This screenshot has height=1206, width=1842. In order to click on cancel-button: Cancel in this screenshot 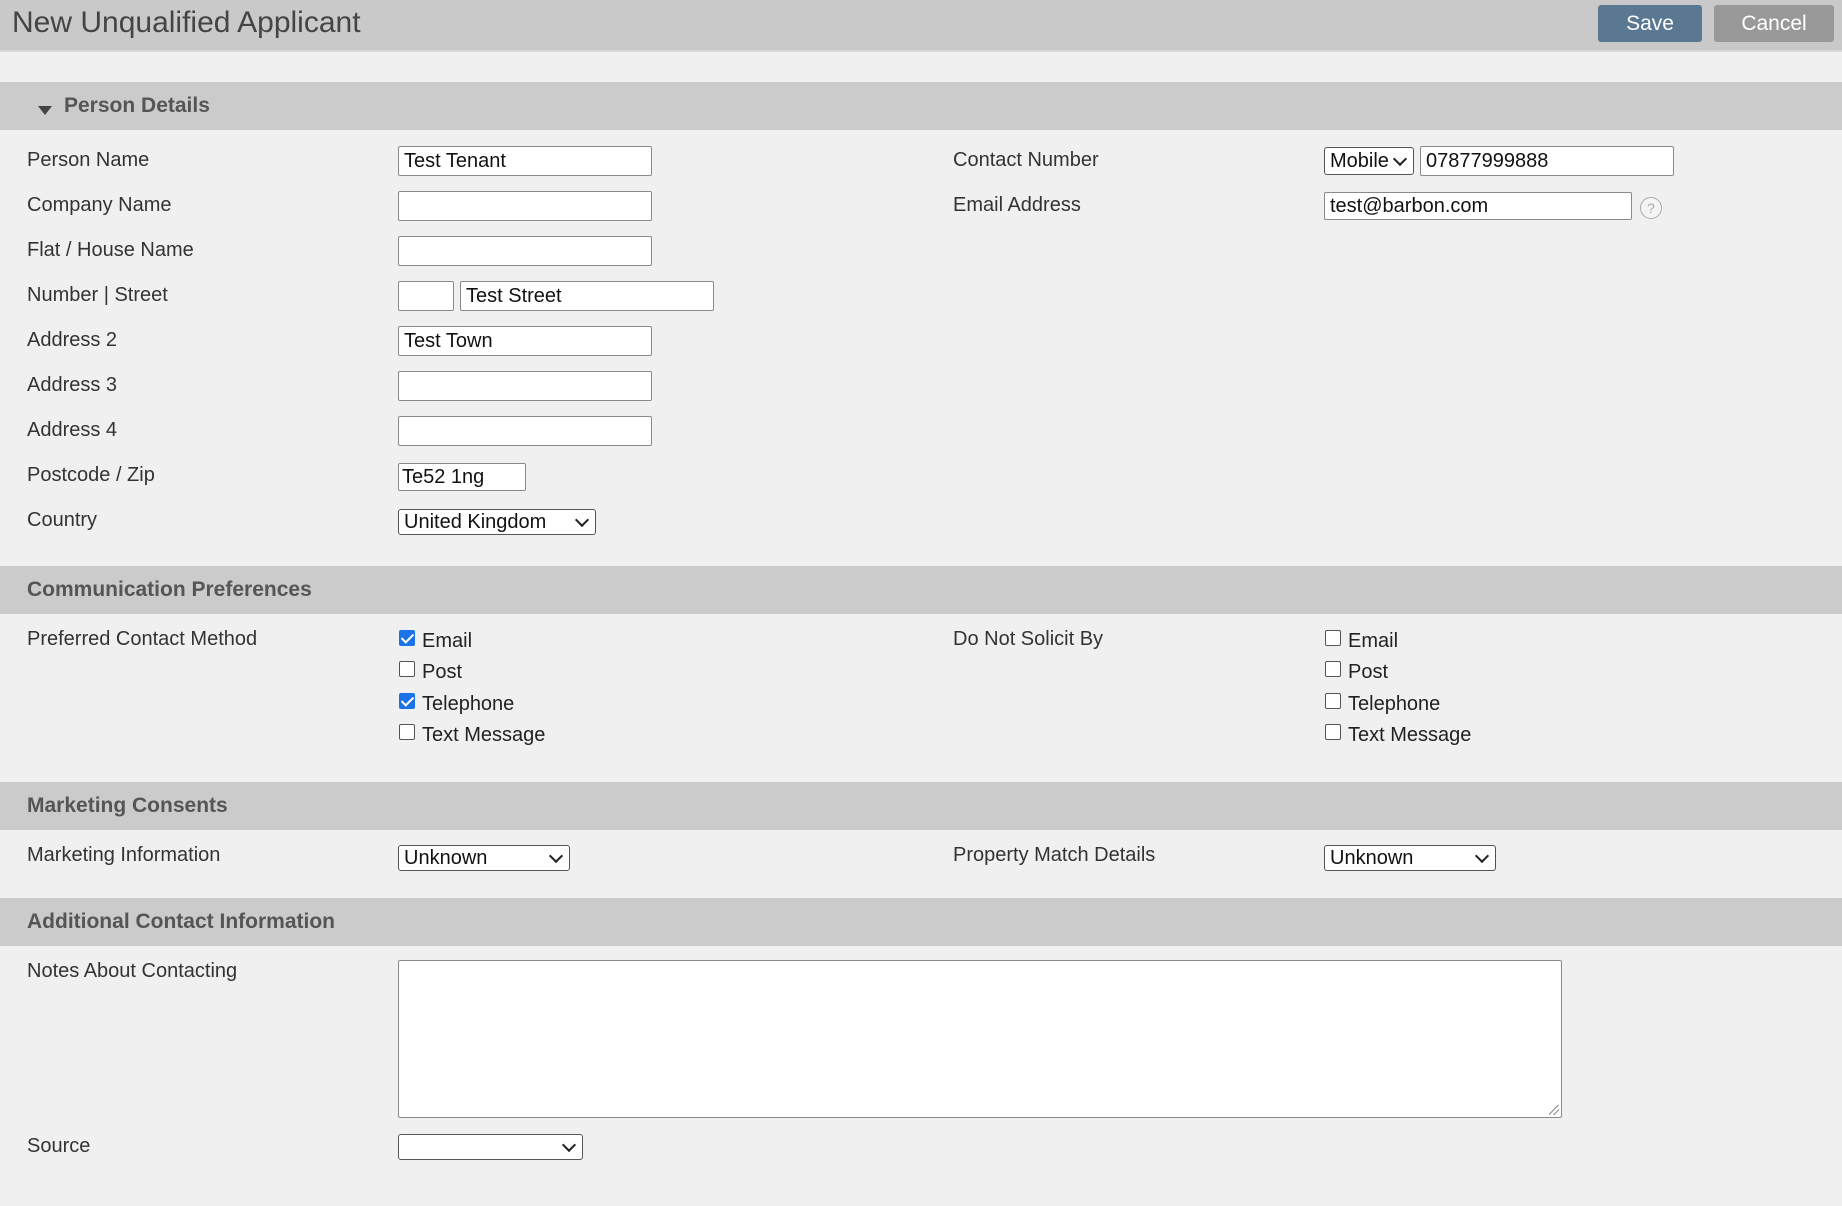, I will do `click(1774, 23)`.